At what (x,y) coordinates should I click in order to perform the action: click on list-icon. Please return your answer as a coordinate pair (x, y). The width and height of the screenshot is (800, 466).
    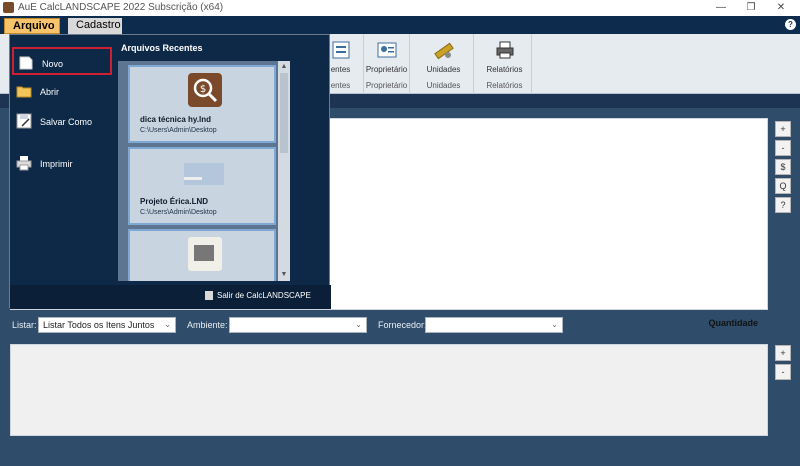
    Looking at the image, I should click on (340, 50).